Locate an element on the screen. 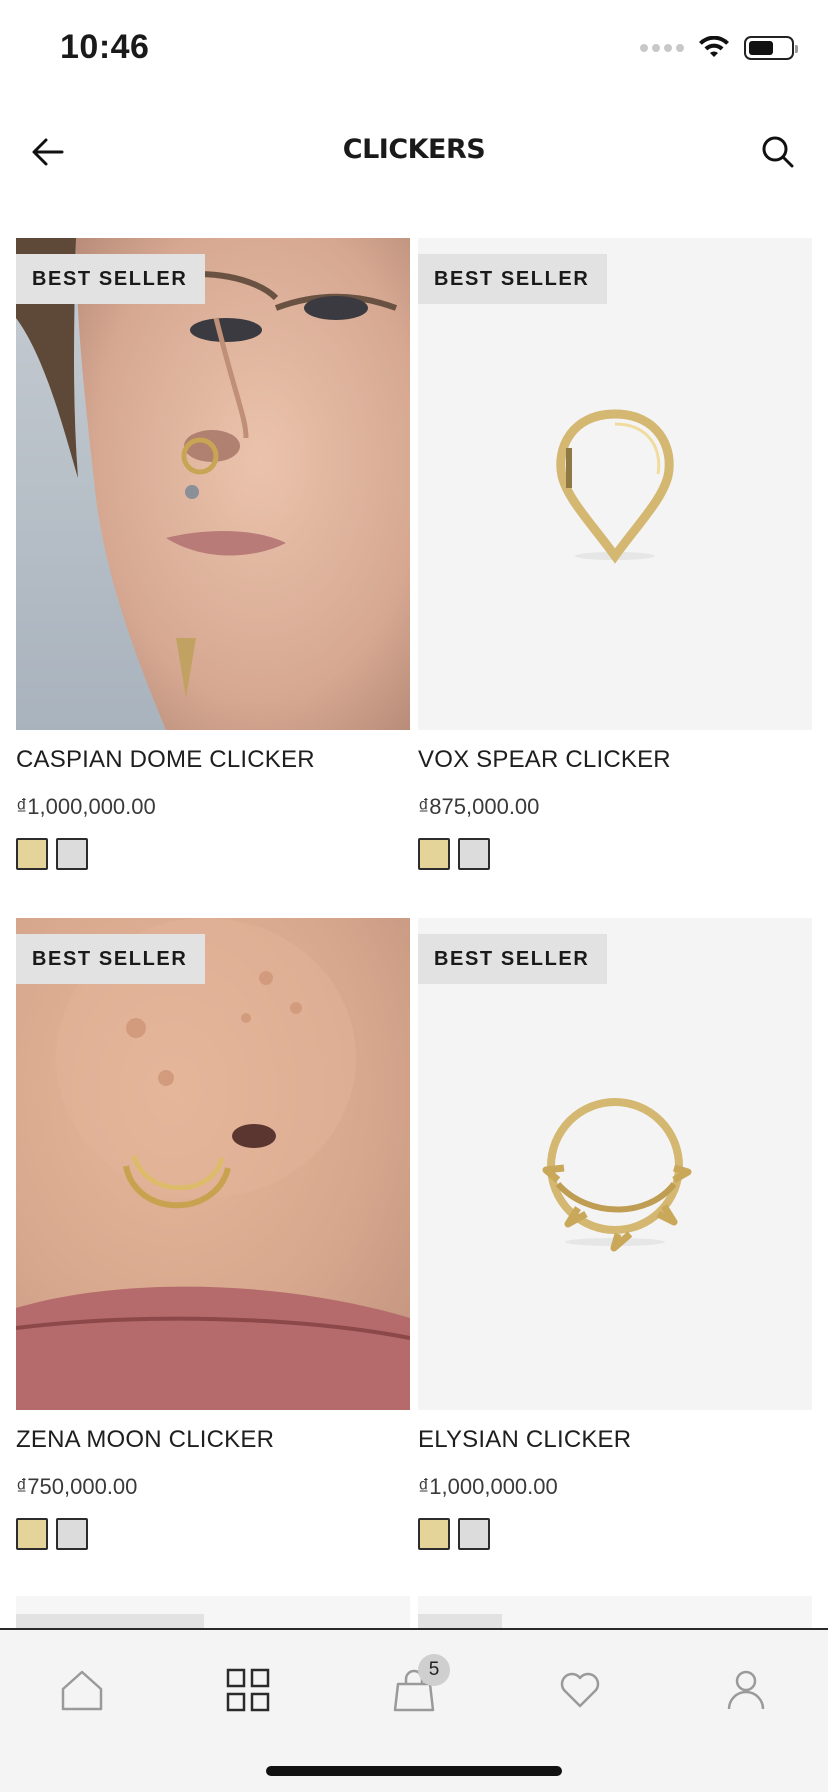 The height and width of the screenshot is (1792, 828). product-name: VOX SPEAR CLICKER is located at coordinates (615, 762).